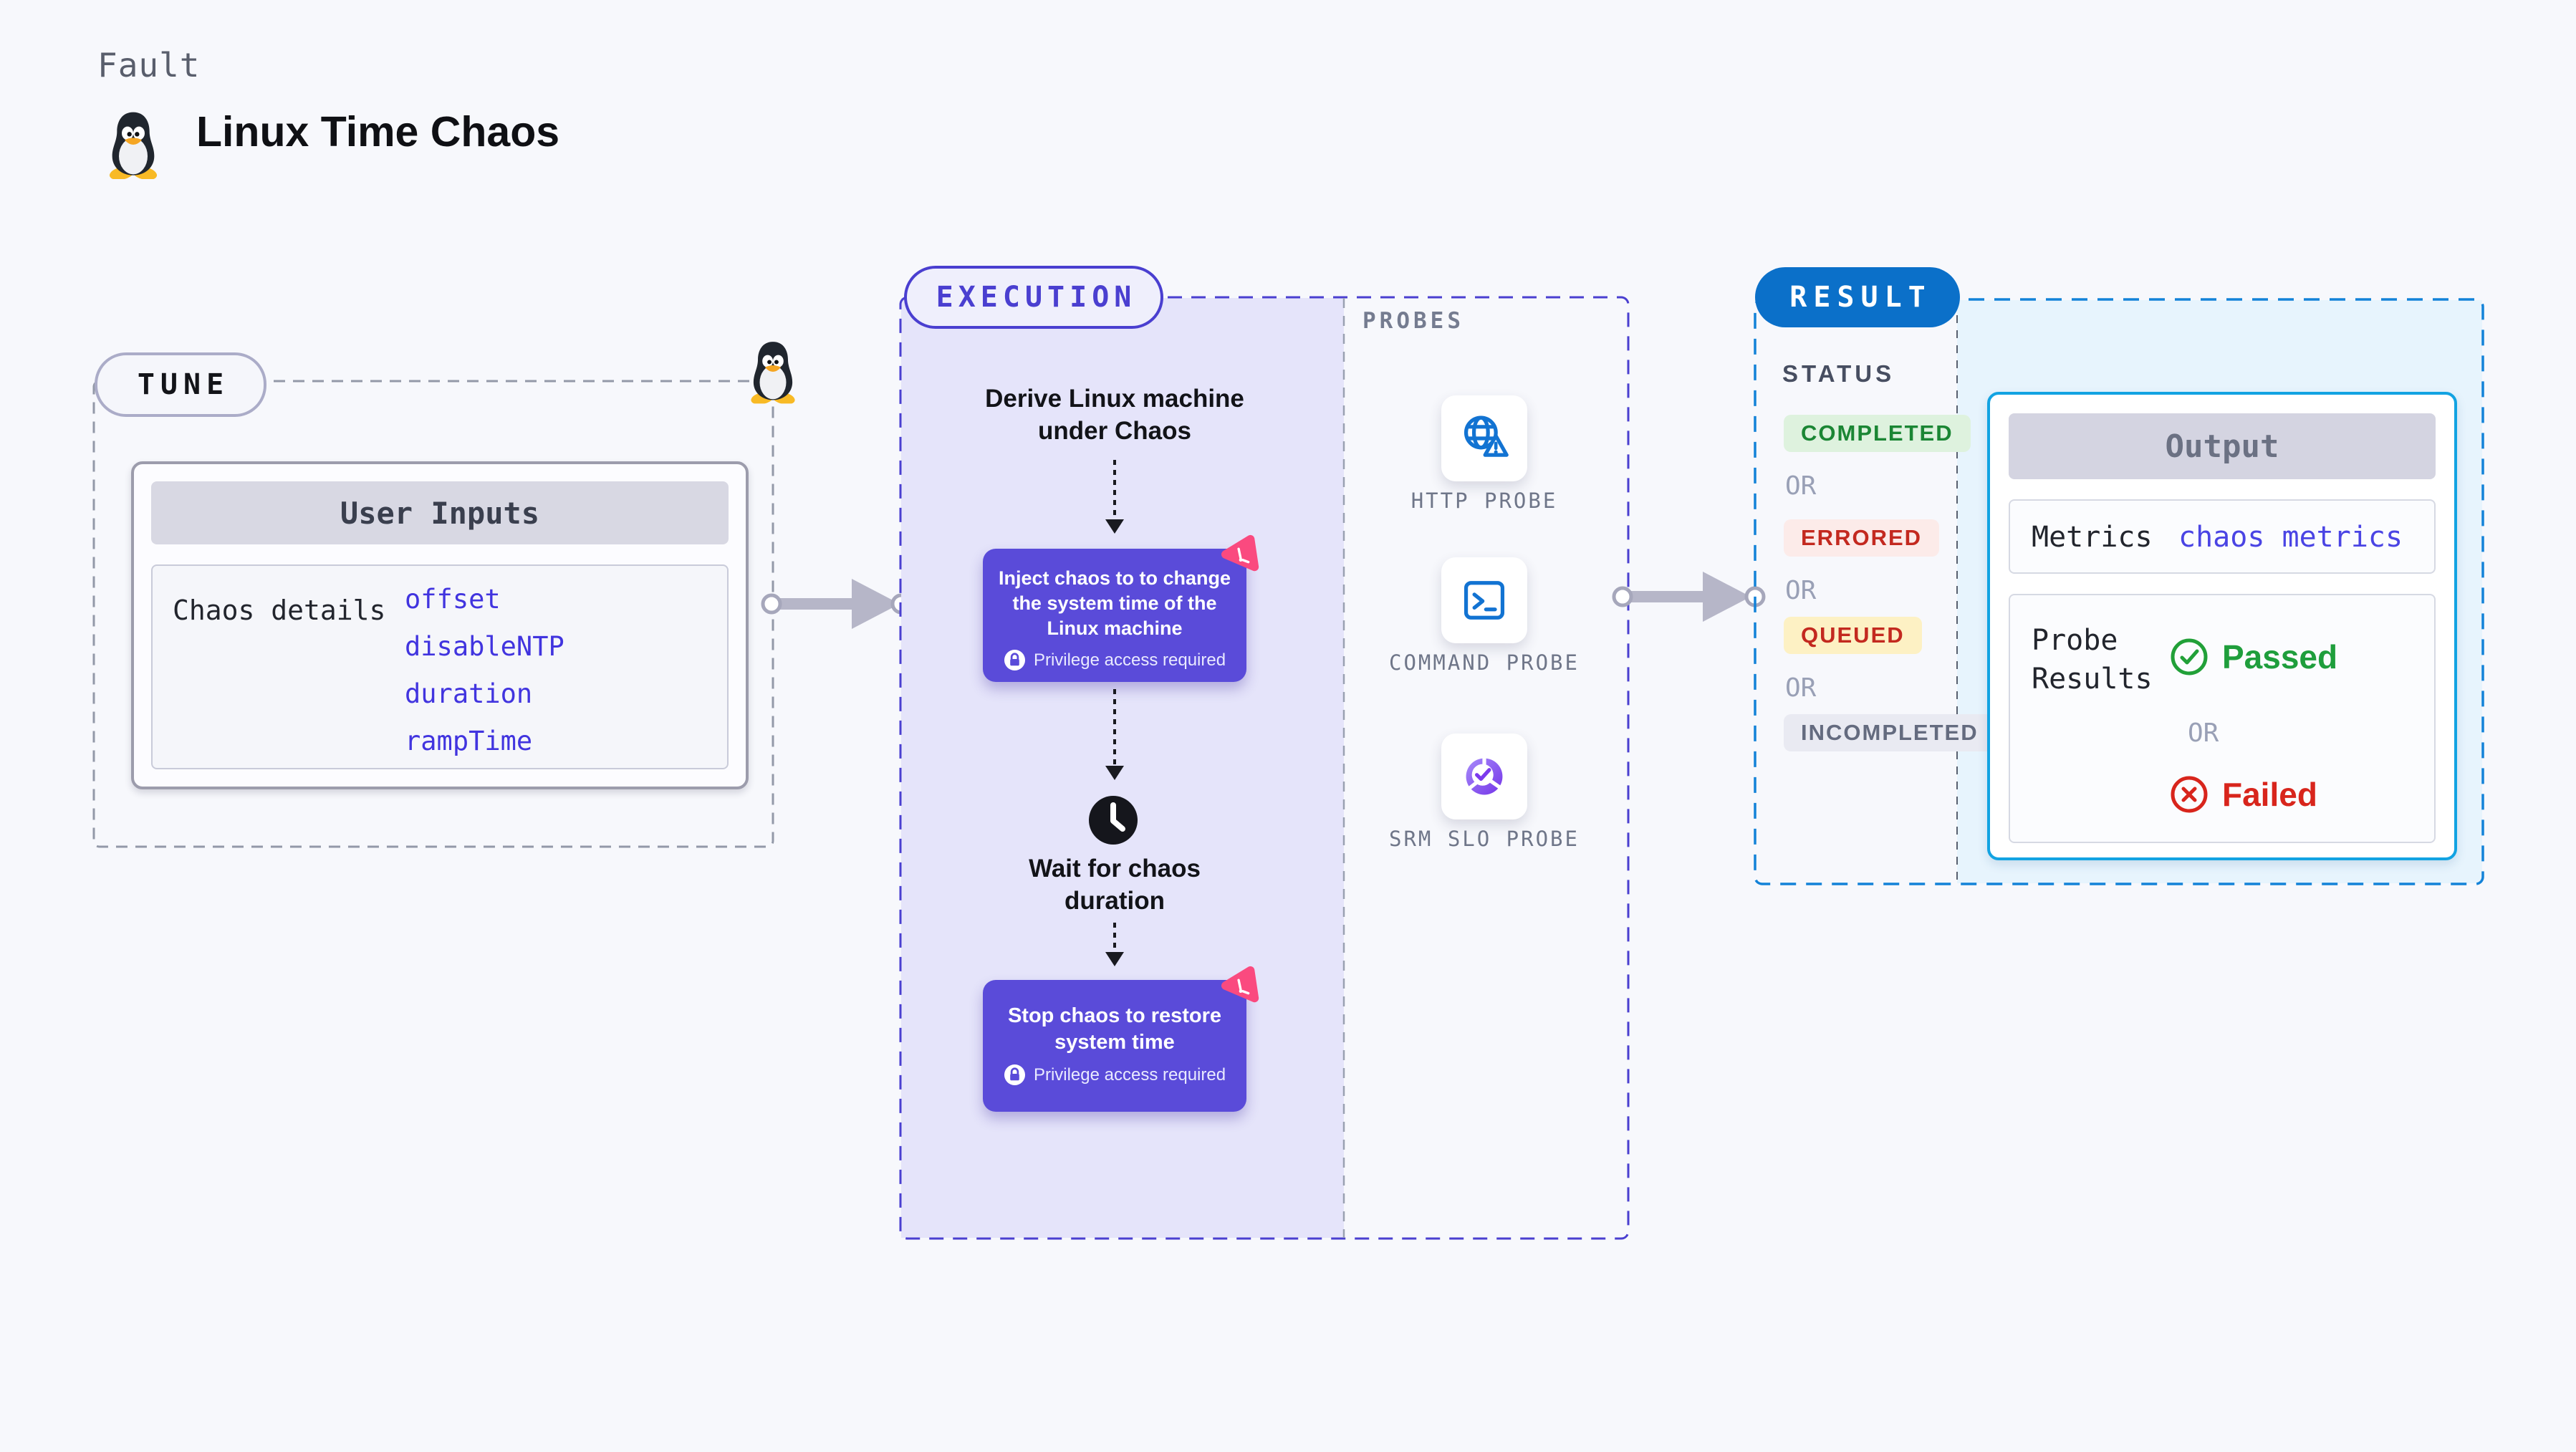 Image resolution: width=2576 pixels, height=1452 pixels. I want to click on chaos-details-label: Chaos details, so click(279, 610).